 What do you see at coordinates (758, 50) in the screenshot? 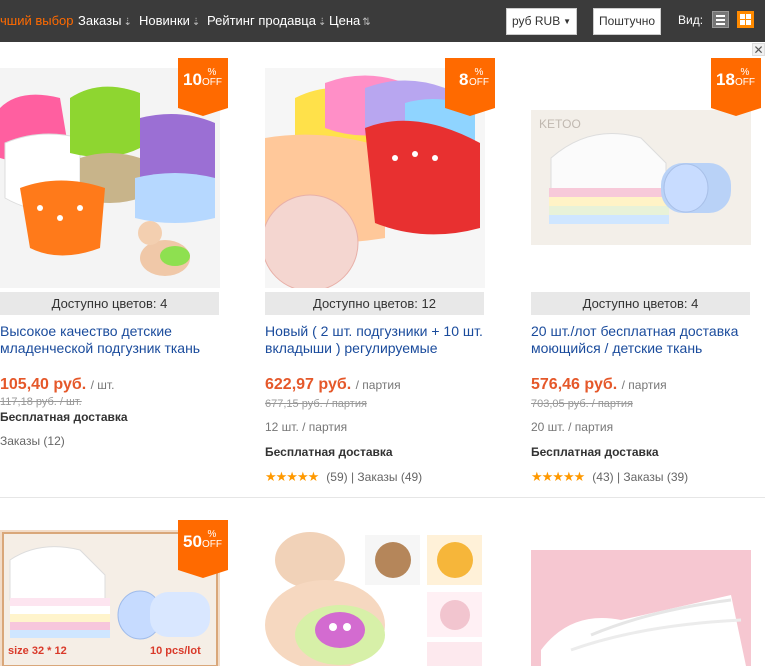
I see `close-icon: ✕` at bounding box center [758, 50].